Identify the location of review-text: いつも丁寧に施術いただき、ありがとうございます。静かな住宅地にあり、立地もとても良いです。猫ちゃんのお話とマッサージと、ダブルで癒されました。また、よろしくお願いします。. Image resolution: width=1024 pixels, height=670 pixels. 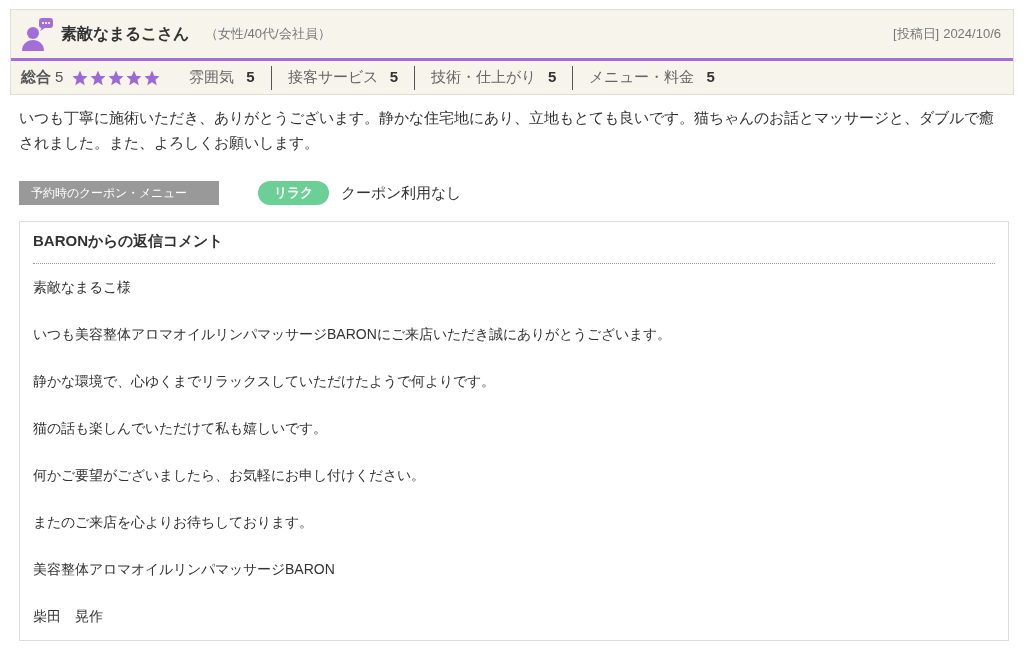
(507, 130).